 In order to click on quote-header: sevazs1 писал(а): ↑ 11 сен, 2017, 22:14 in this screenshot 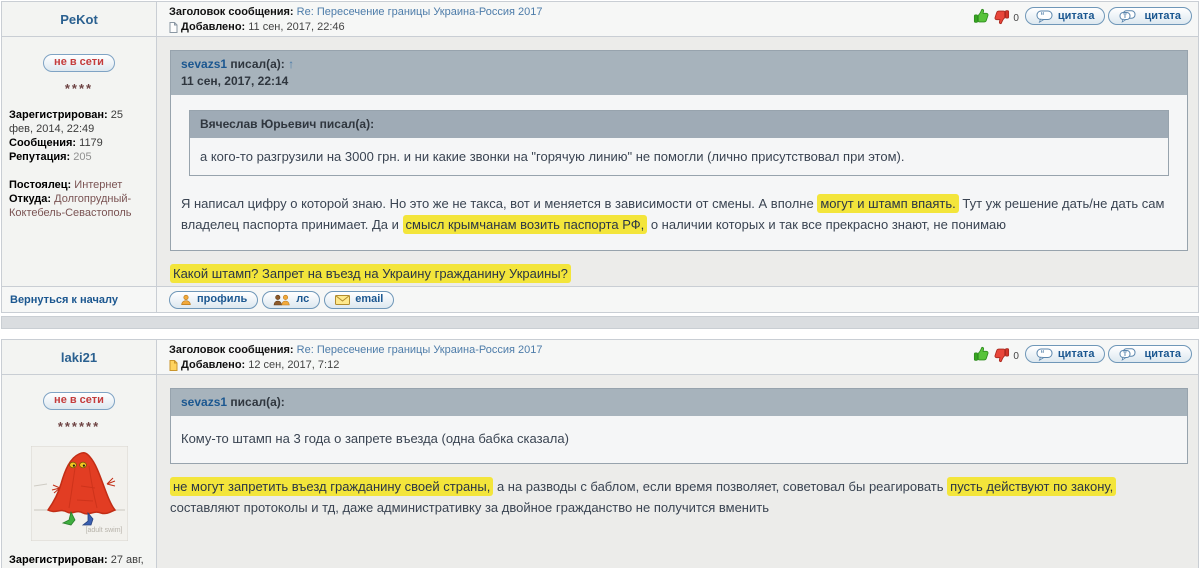, I will do `click(679, 73)`.